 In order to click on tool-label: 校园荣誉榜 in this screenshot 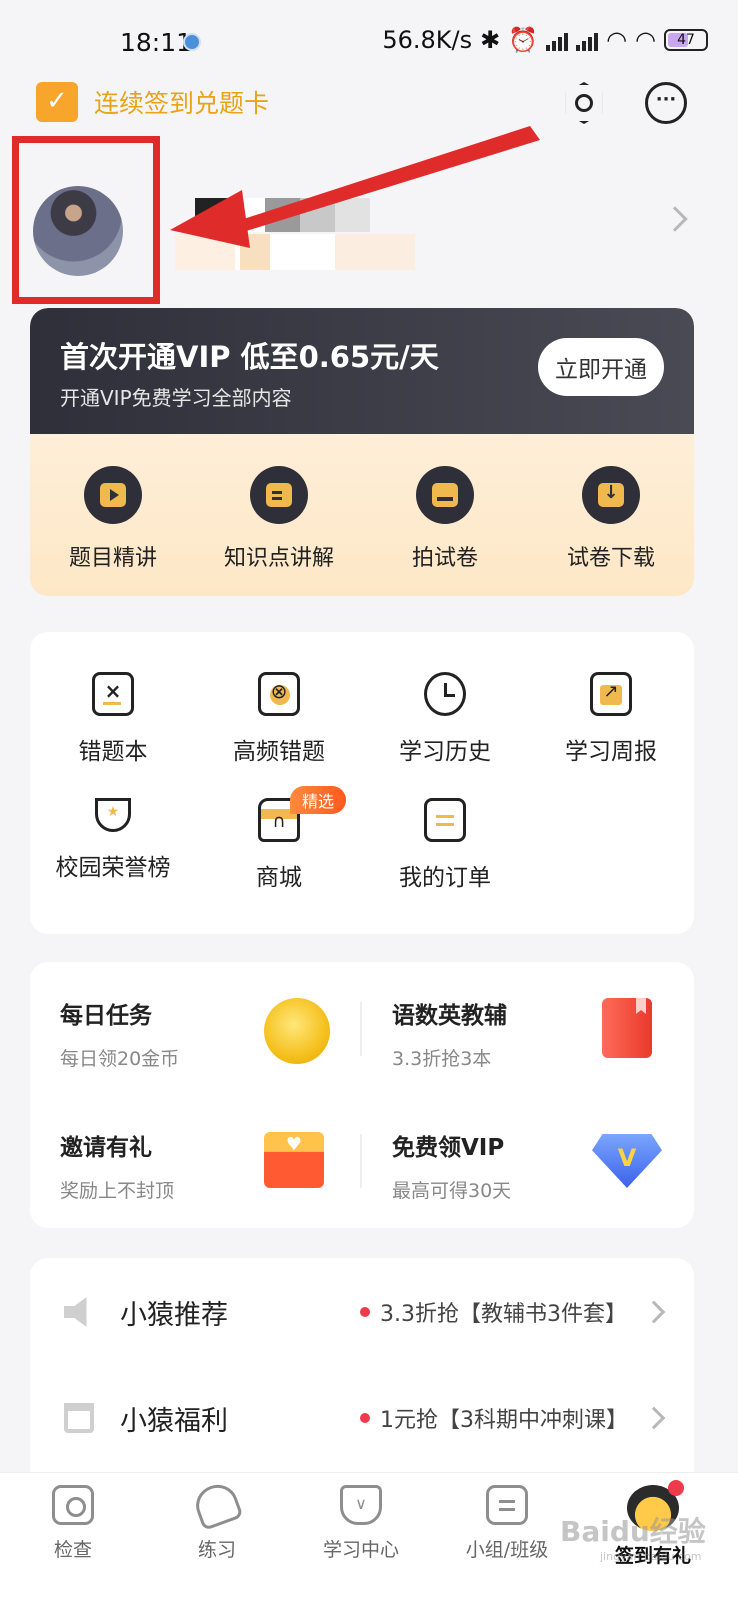, I will do `click(113, 868)`.